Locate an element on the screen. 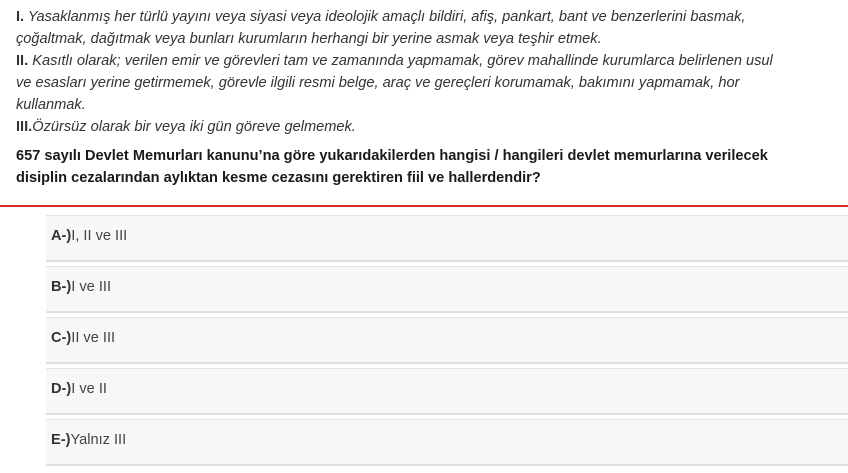 This screenshot has height=473, width=848. option-b-letter: B-) is located at coordinates (61, 287).